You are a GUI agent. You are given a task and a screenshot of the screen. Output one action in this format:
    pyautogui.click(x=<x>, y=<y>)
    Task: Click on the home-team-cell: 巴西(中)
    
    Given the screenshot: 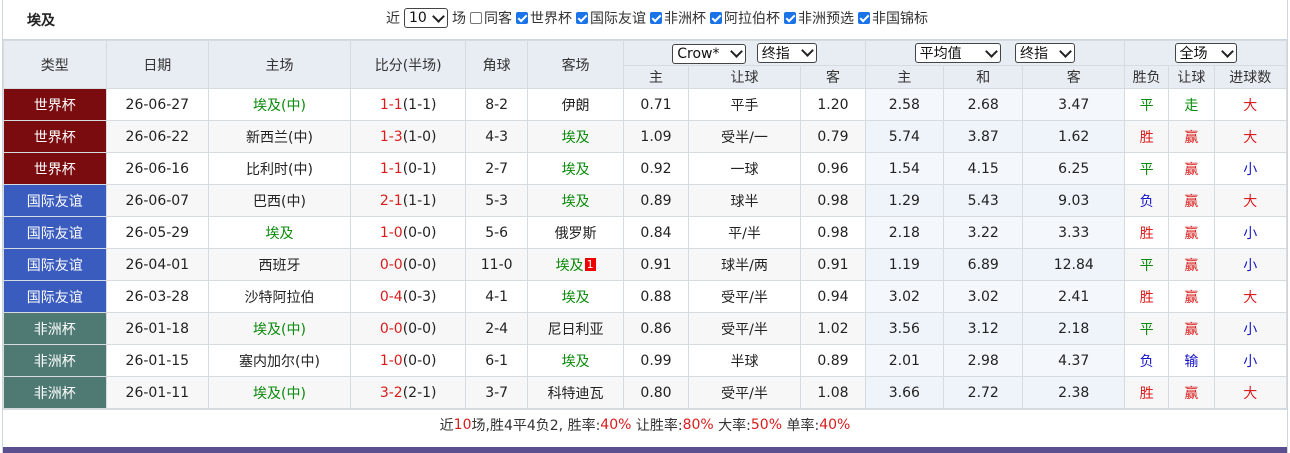 What is the action you would take?
    pyautogui.click(x=279, y=200)
    